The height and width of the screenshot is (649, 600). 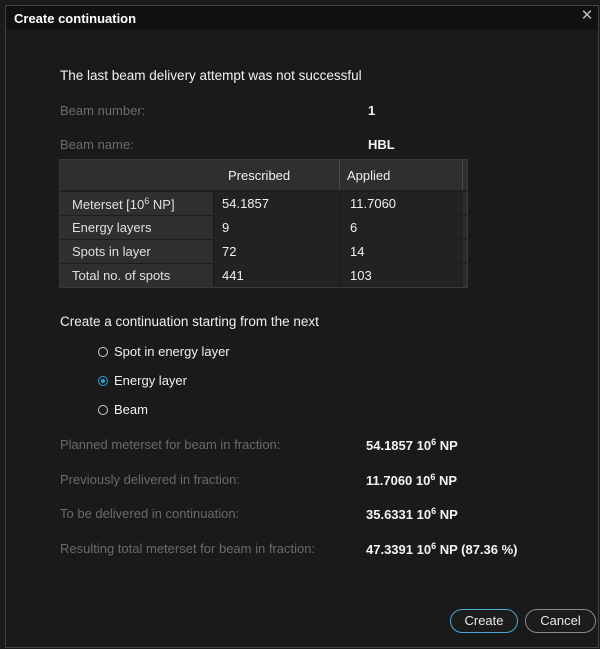 What do you see at coordinates (401, 227) in the screenshot?
I see `applied-value: 6` at bounding box center [401, 227].